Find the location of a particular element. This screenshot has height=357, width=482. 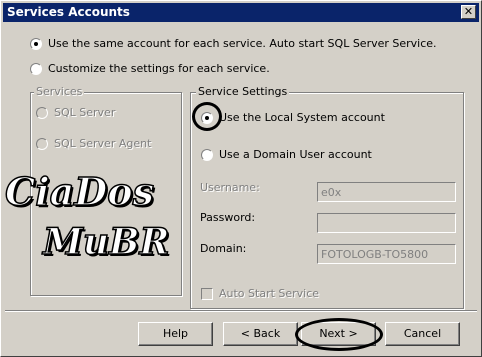

auto-start-label: Auto Start Service is located at coordinates (269, 293).